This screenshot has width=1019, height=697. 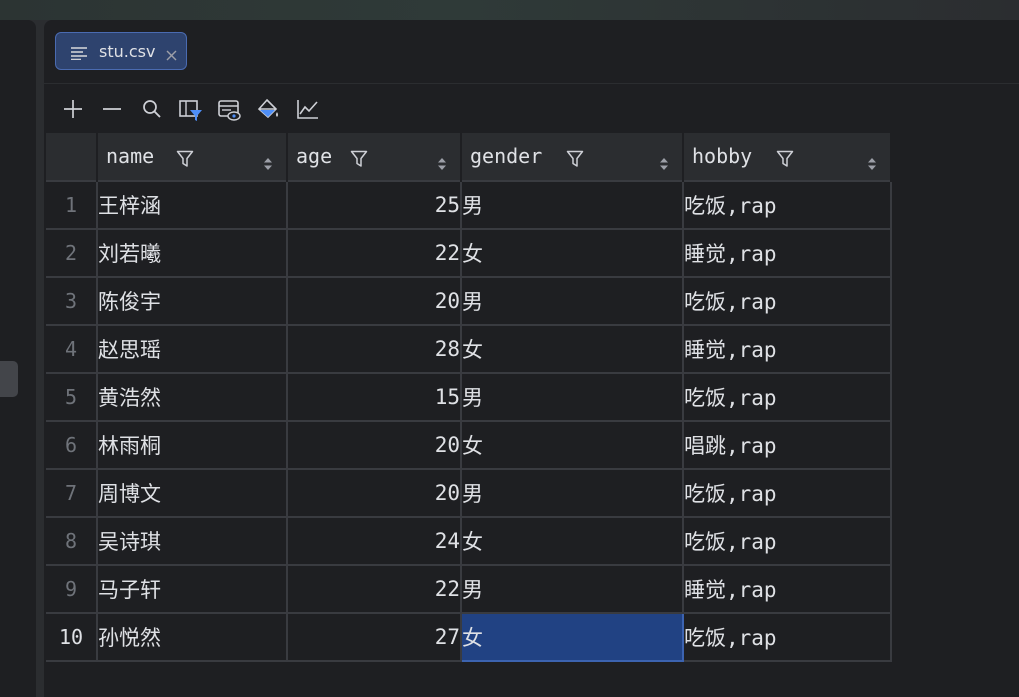 What do you see at coordinates (307, 109) in the screenshot?
I see `chart-icon` at bounding box center [307, 109].